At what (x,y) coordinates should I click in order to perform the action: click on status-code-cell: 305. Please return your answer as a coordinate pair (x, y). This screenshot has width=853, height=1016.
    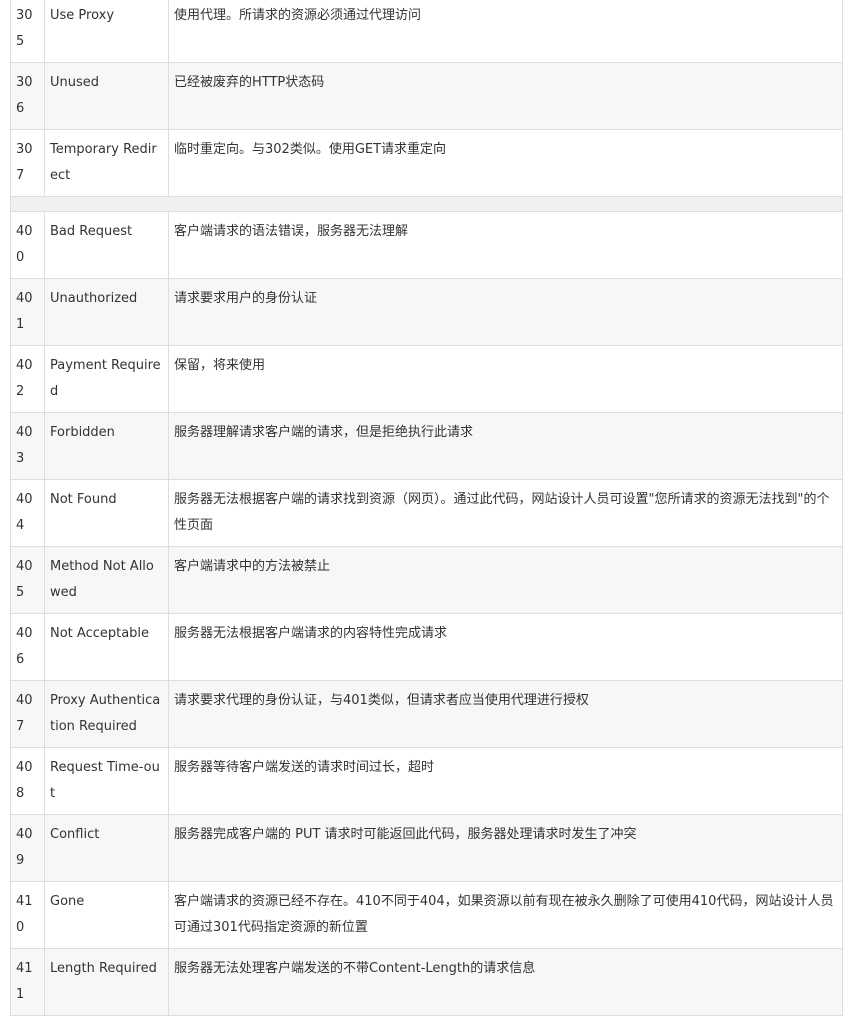
    Looking at the image, I should click on (27, 31).